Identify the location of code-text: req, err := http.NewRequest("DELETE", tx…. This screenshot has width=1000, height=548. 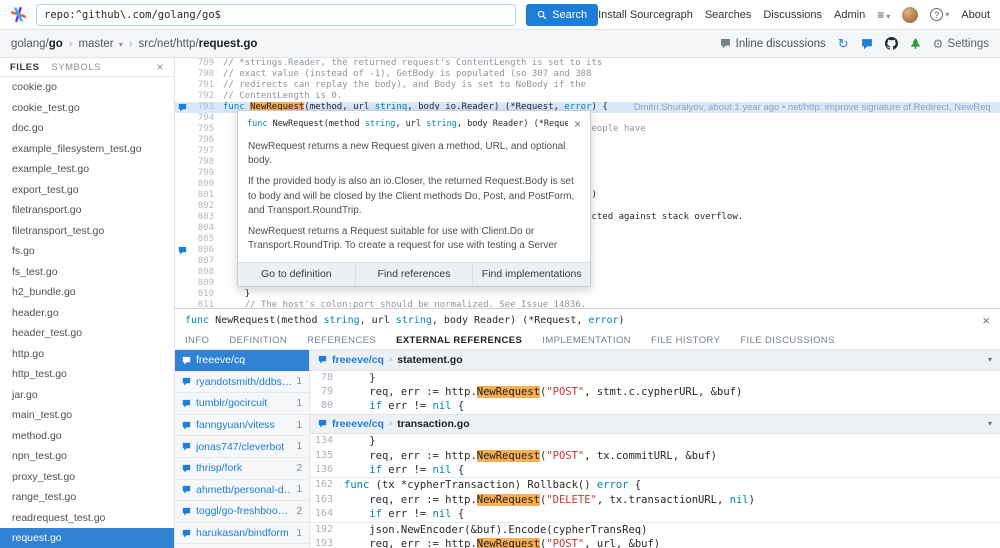
(549, 500).